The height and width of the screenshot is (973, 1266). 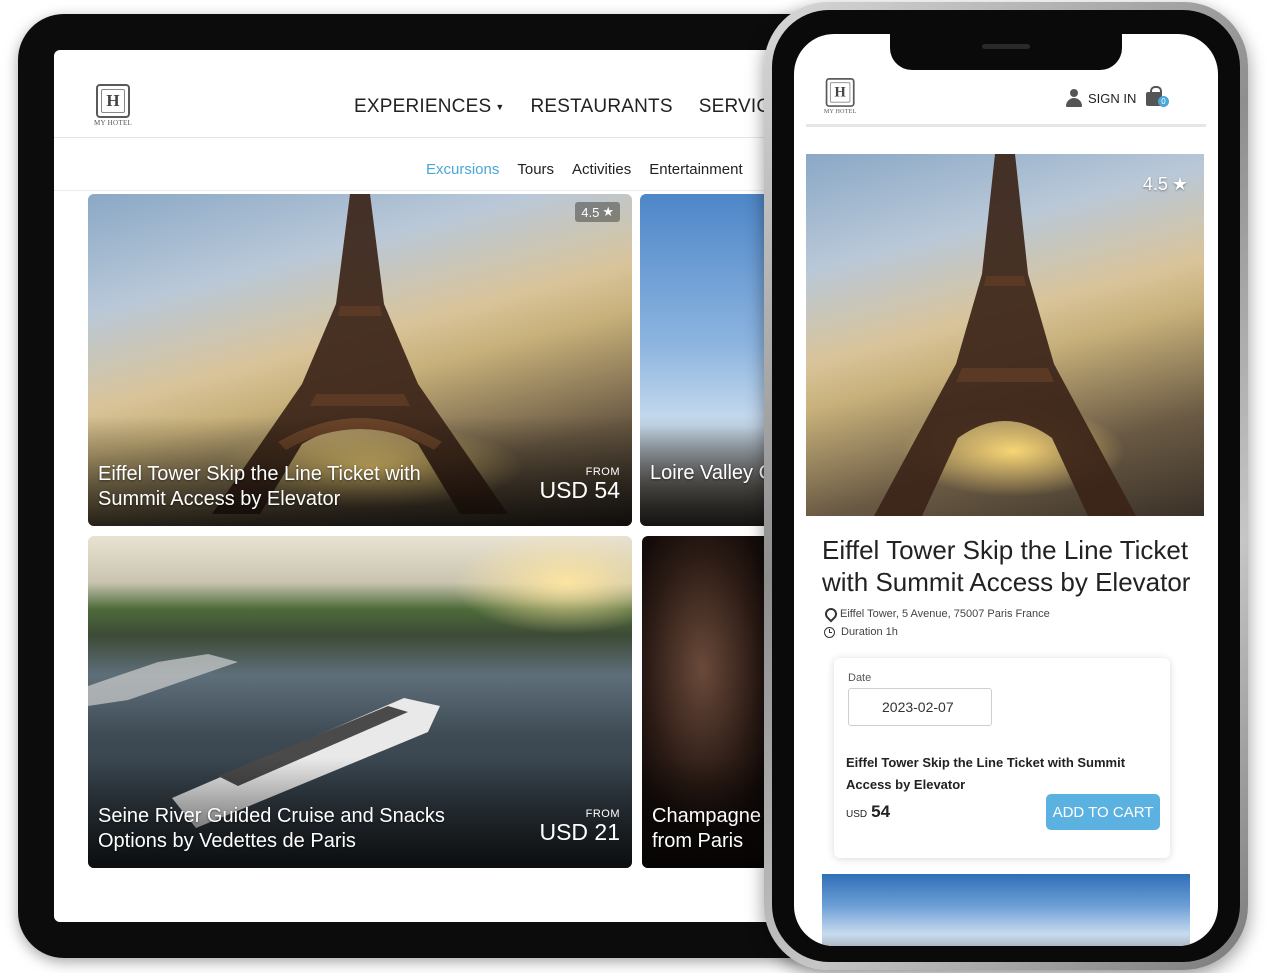 I want to click on nav-item-label: EXPERIENCES, so click(x=423, y=106).